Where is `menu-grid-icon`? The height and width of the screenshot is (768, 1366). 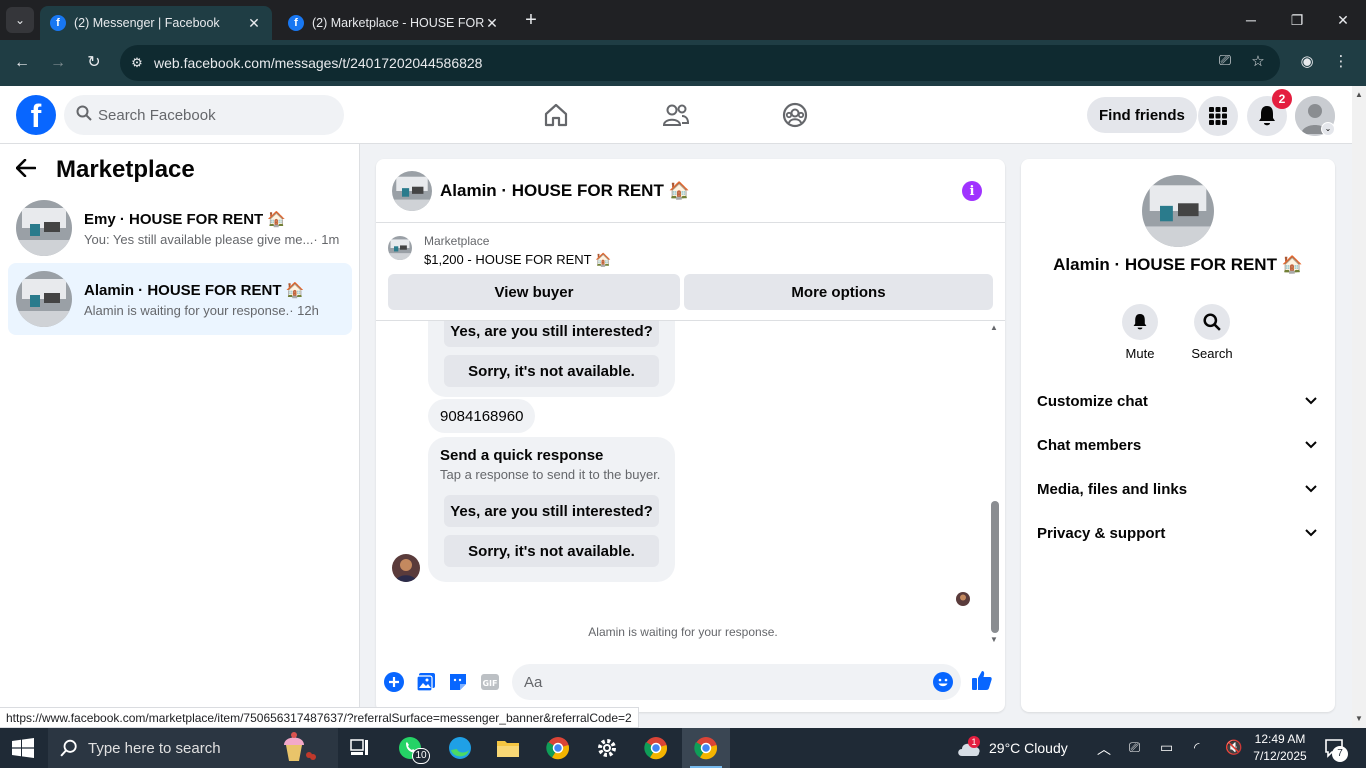 menu-grid-icon is located at coordinates (1218, 116).